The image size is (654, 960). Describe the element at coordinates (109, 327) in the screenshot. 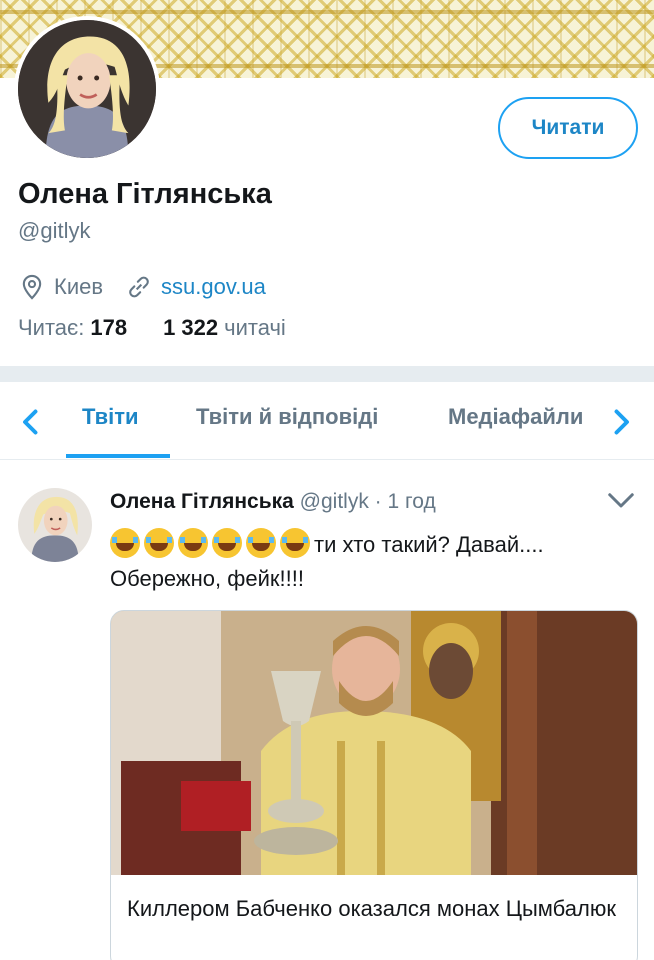

I see `following-count: 178` at that location.